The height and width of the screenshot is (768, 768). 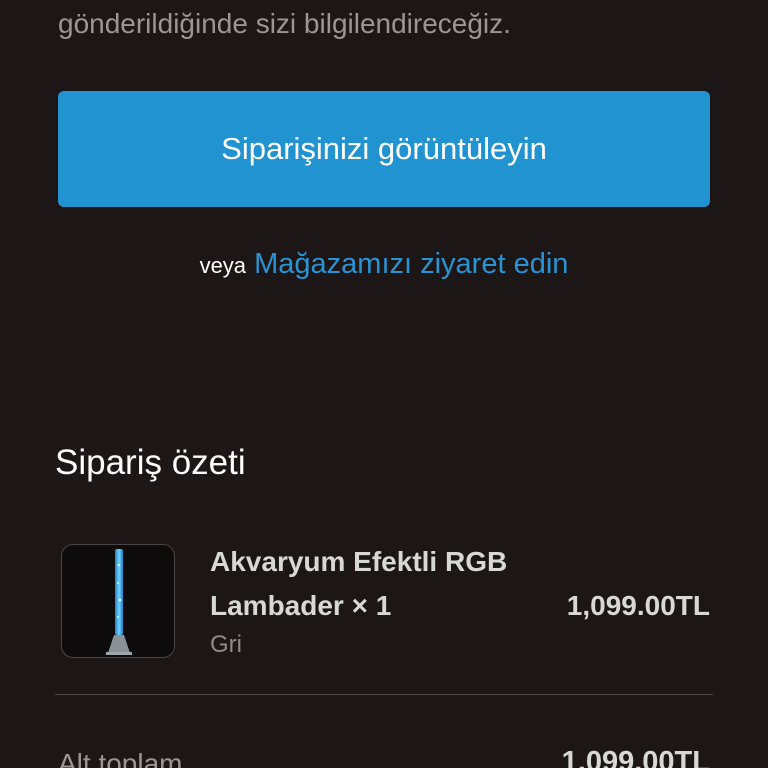 I want to click on rgb-floor-lamp-icon, so click(x=119, y=602).